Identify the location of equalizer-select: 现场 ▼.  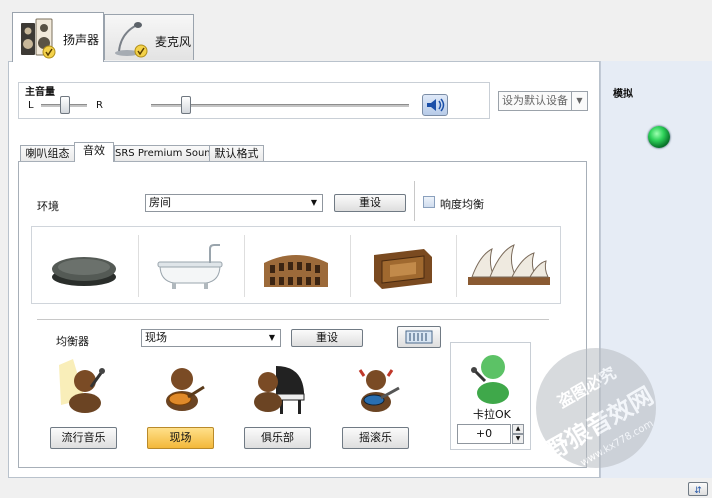
(211, 338).